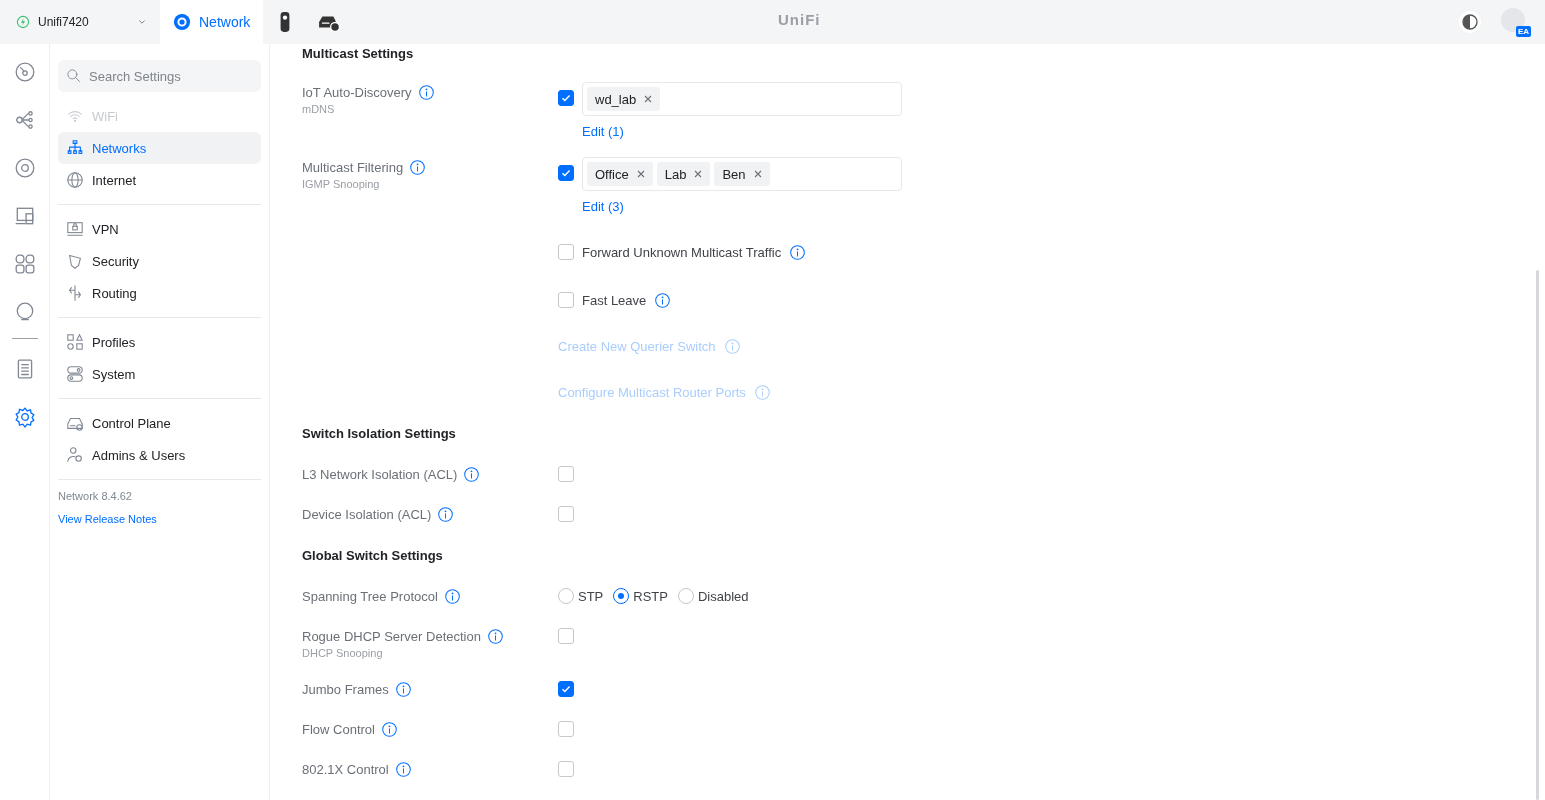 The width and height of the screenshot is (1545, 800). I want to click on section-title: Global Switch Settings, so click(373, 556).